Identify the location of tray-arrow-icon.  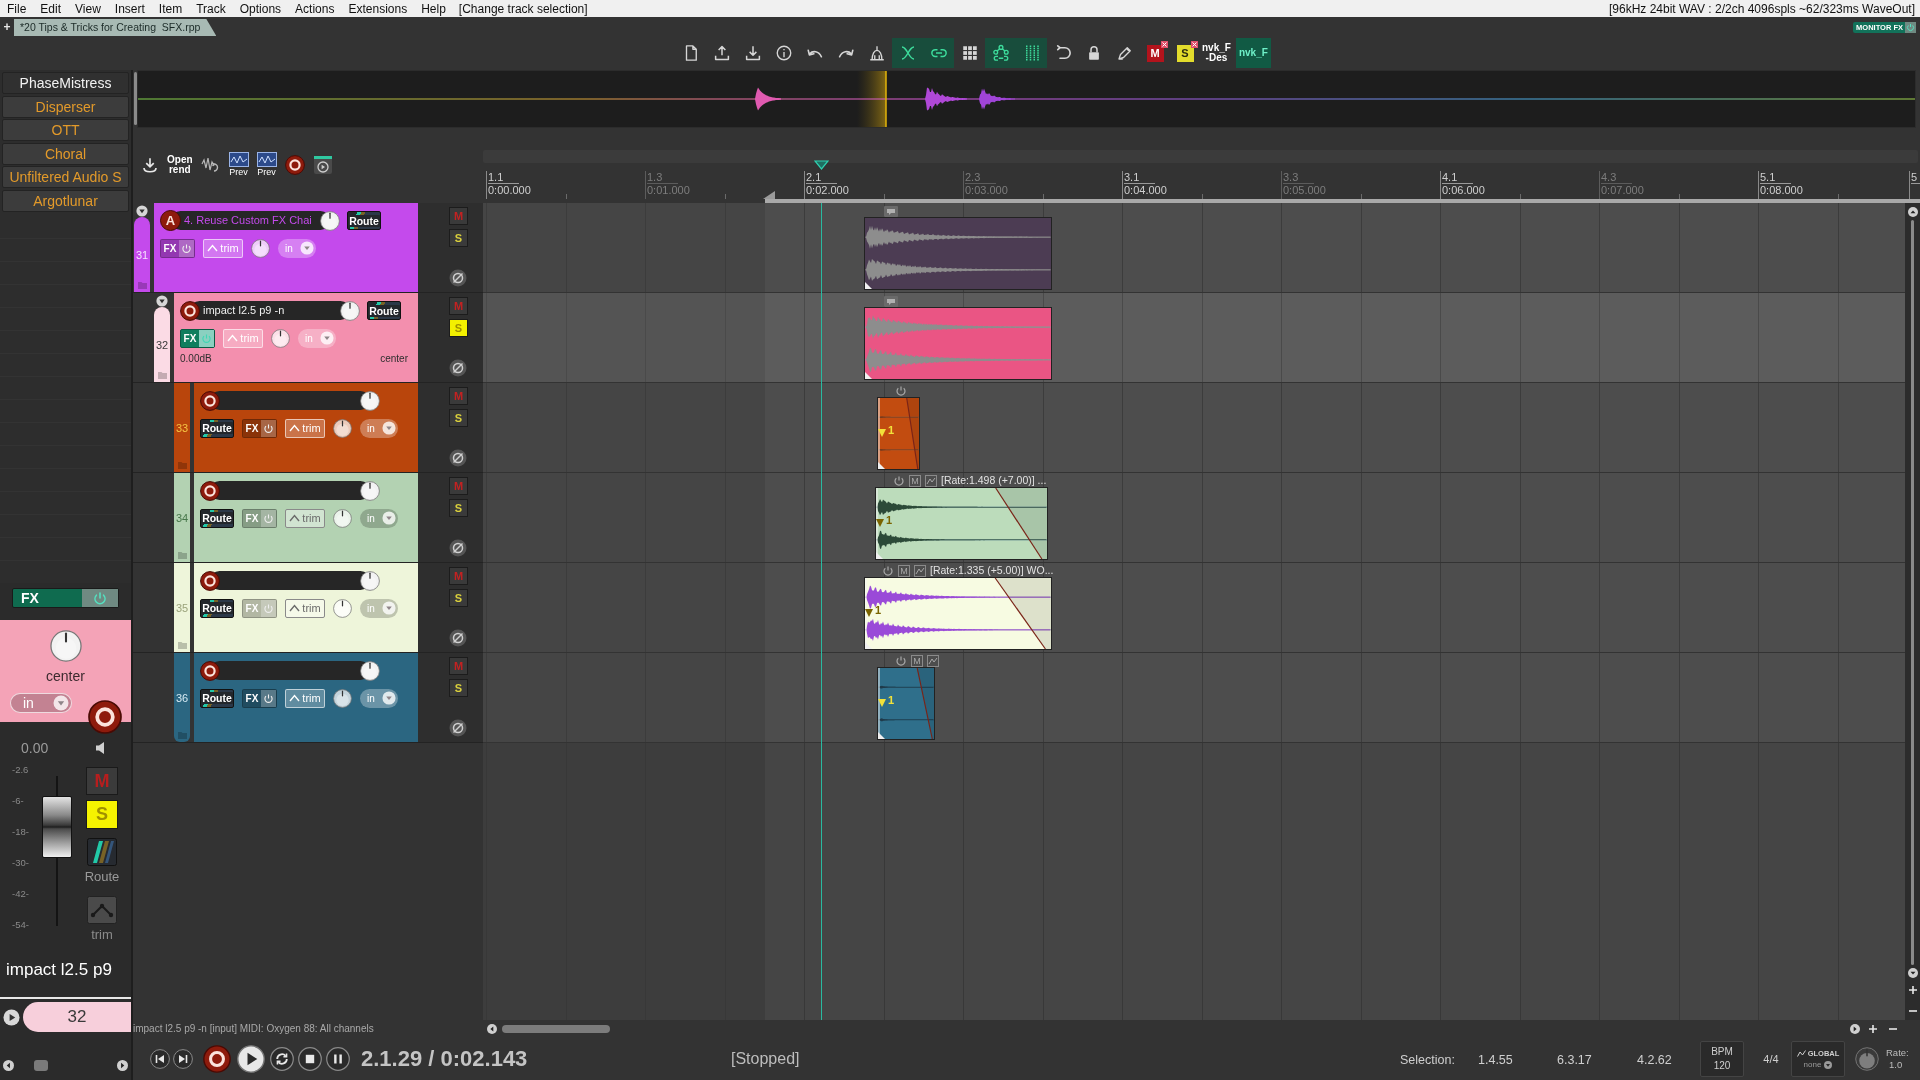
(150, 164).